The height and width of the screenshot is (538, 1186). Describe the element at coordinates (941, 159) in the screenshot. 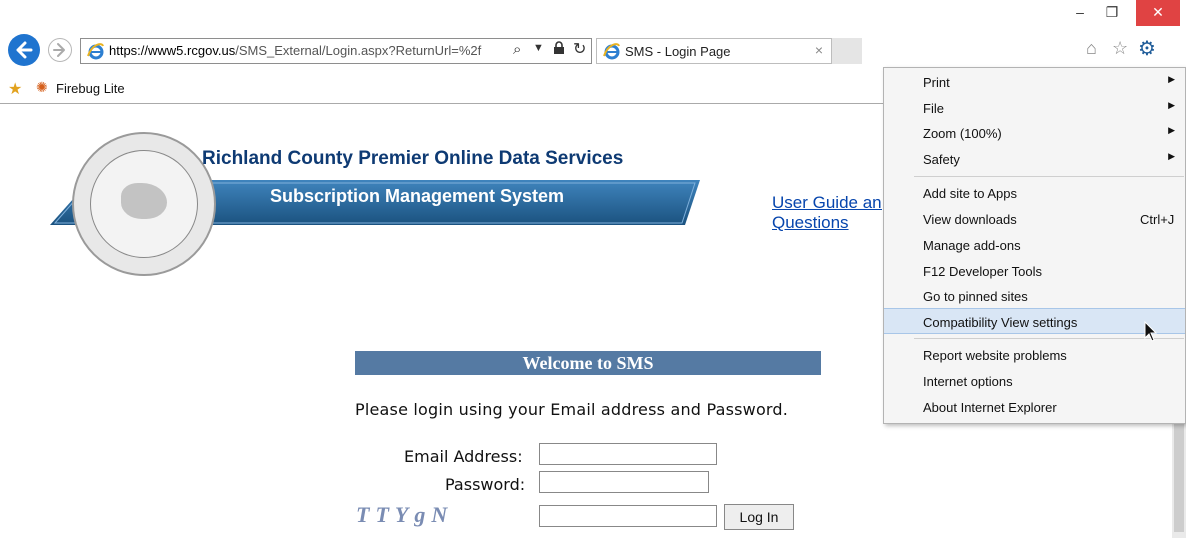

I see `menu-item-label: Safety` at that location.